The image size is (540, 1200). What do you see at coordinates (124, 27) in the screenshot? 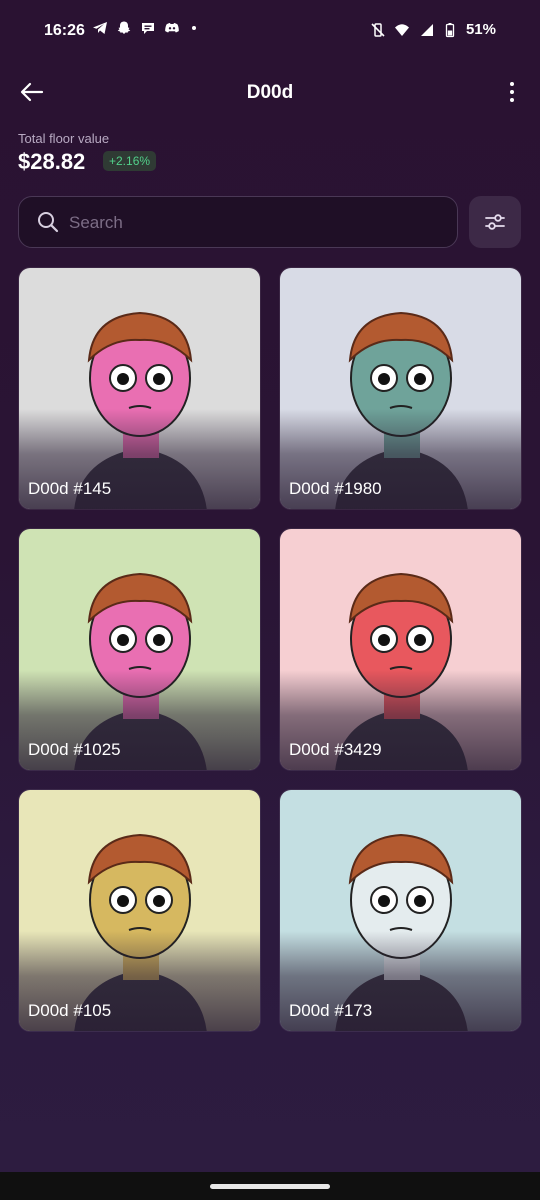
I see `snapchat-icon` at bounding box center [124, 27].